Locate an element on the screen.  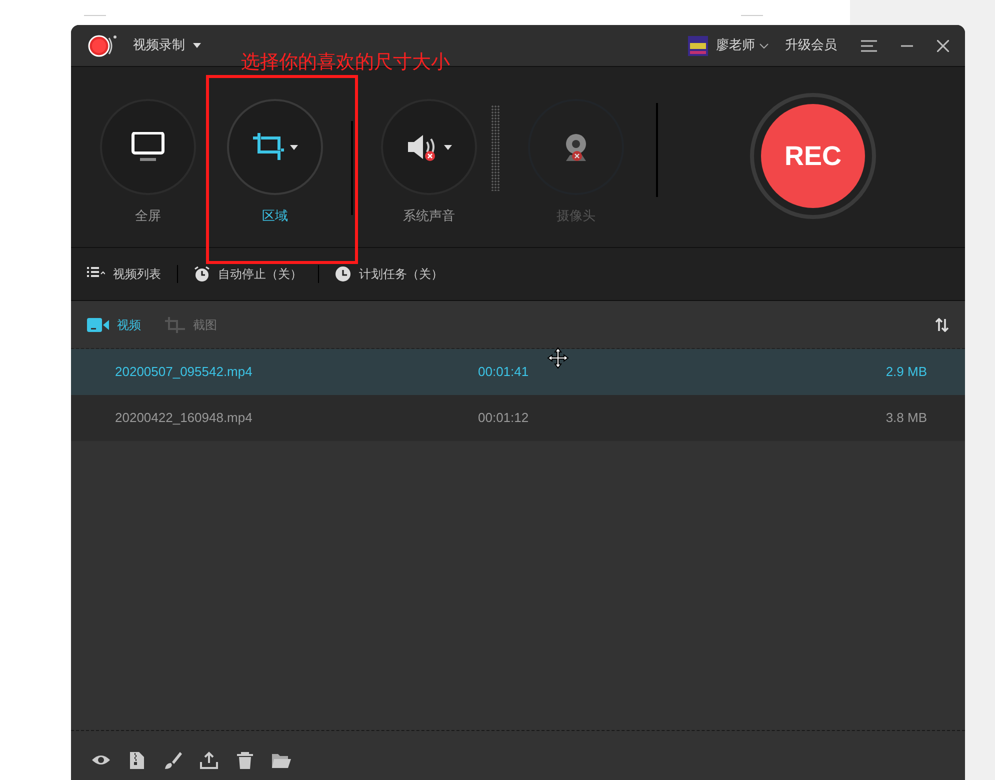
list-tab: 视频 is located at coordinates (114, 325).